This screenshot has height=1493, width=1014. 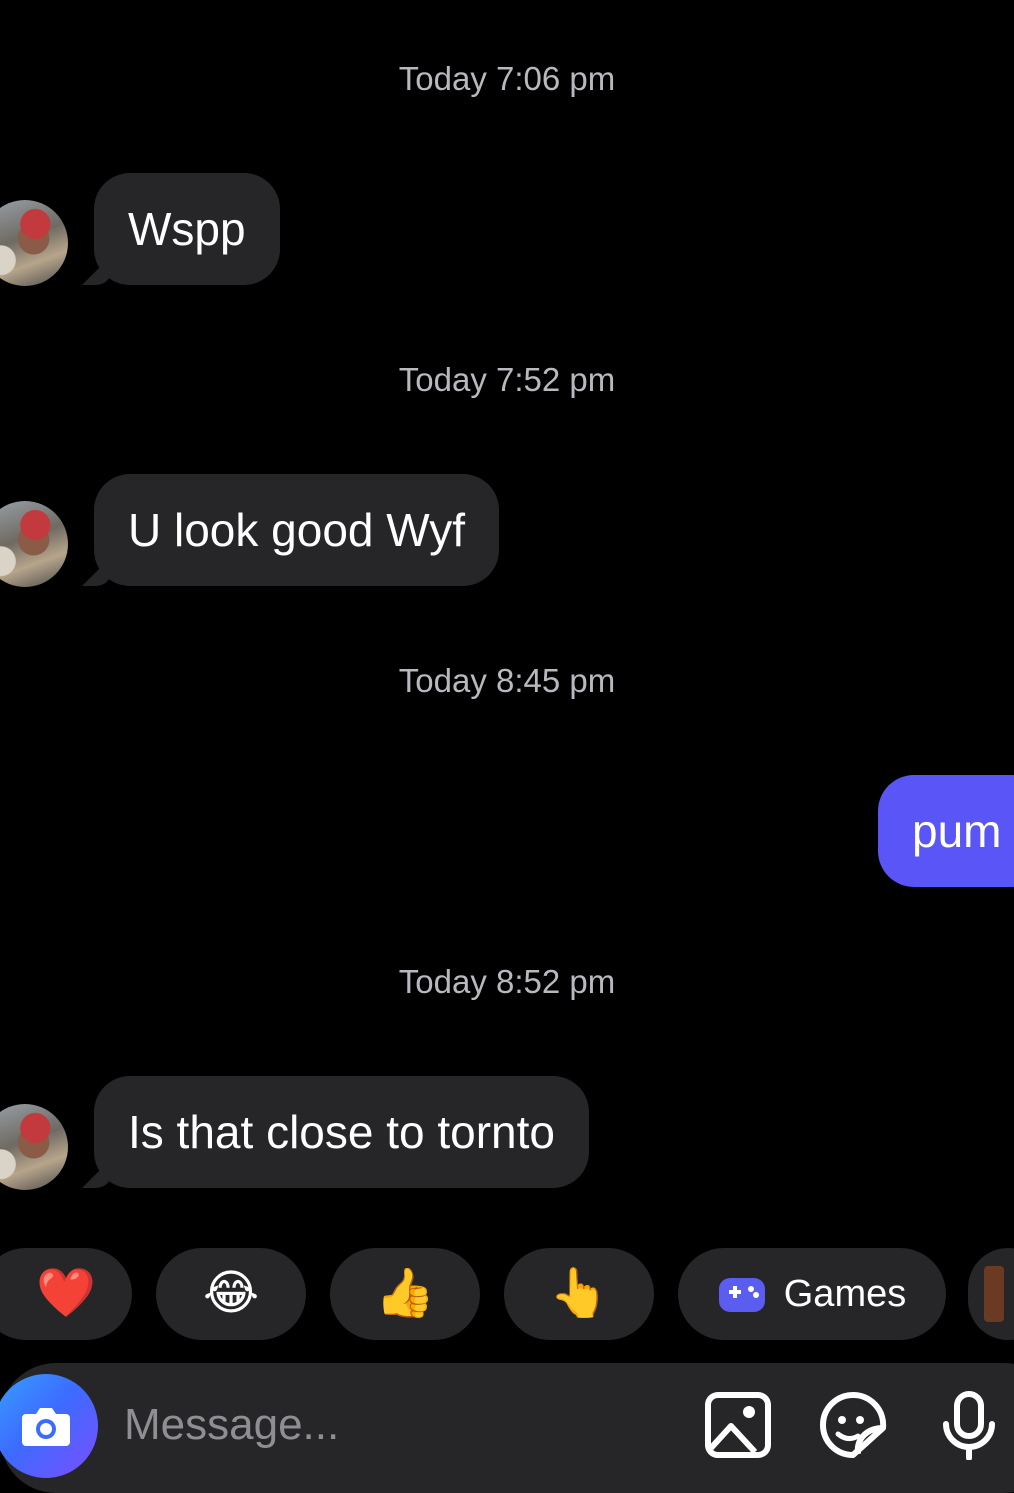 I want to click on message-bubble-incoming: U look good Wyf, so click(x=297, y=530).